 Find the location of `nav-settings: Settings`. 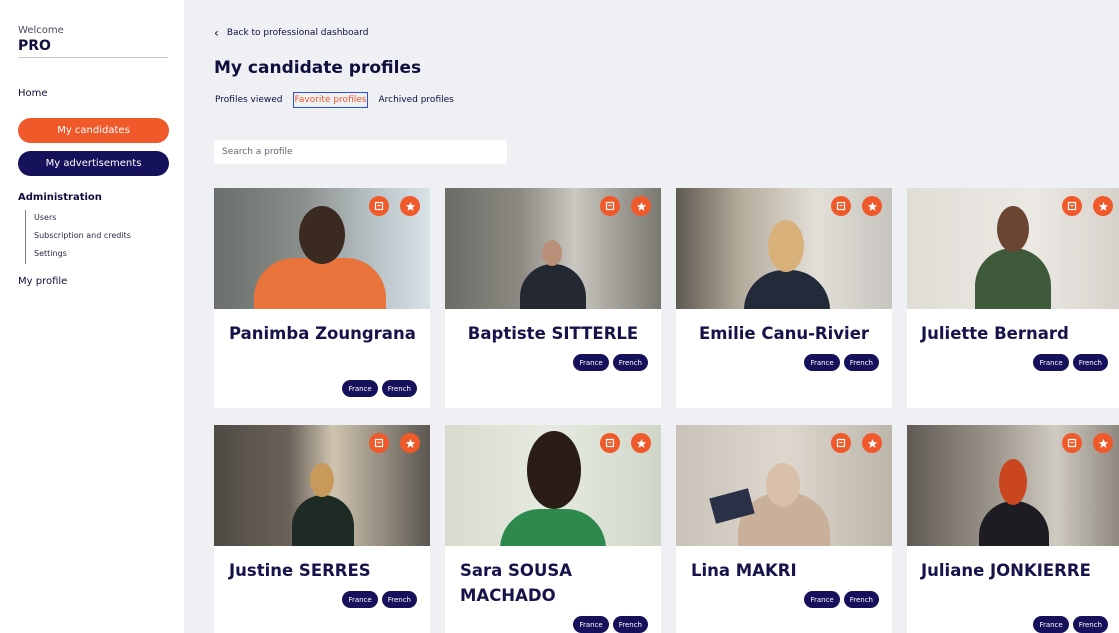

nav-settings: Settings is located at coordinates (82, 255).